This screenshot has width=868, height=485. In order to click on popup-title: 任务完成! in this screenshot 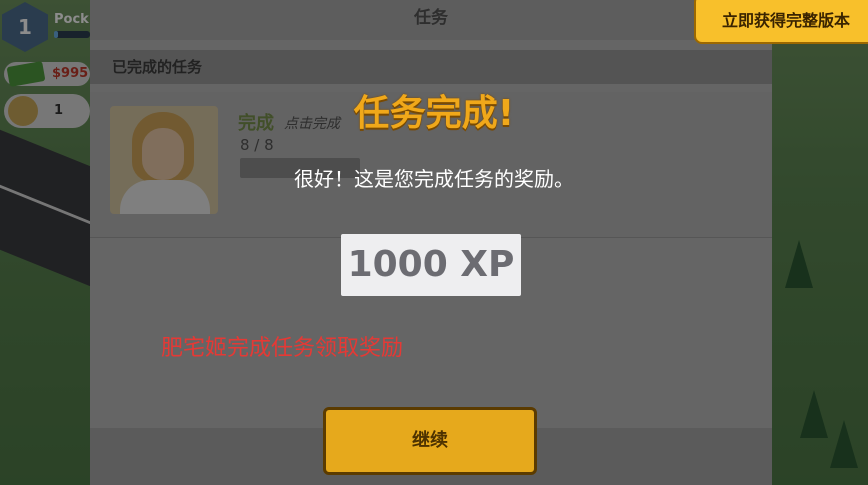, I will do `click(434, 113)`.